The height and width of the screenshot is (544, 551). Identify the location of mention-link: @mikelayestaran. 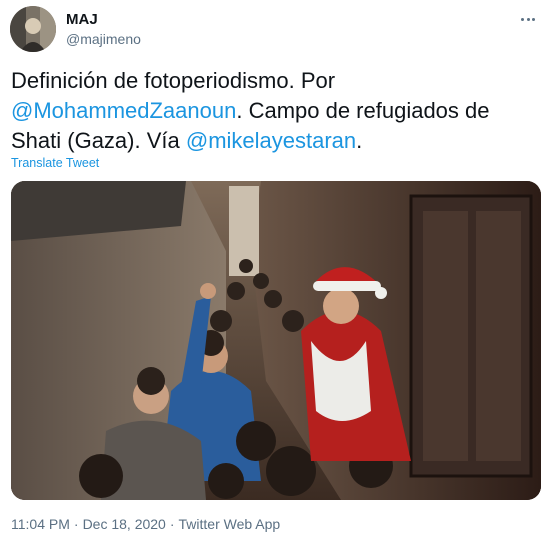
(271, 140).